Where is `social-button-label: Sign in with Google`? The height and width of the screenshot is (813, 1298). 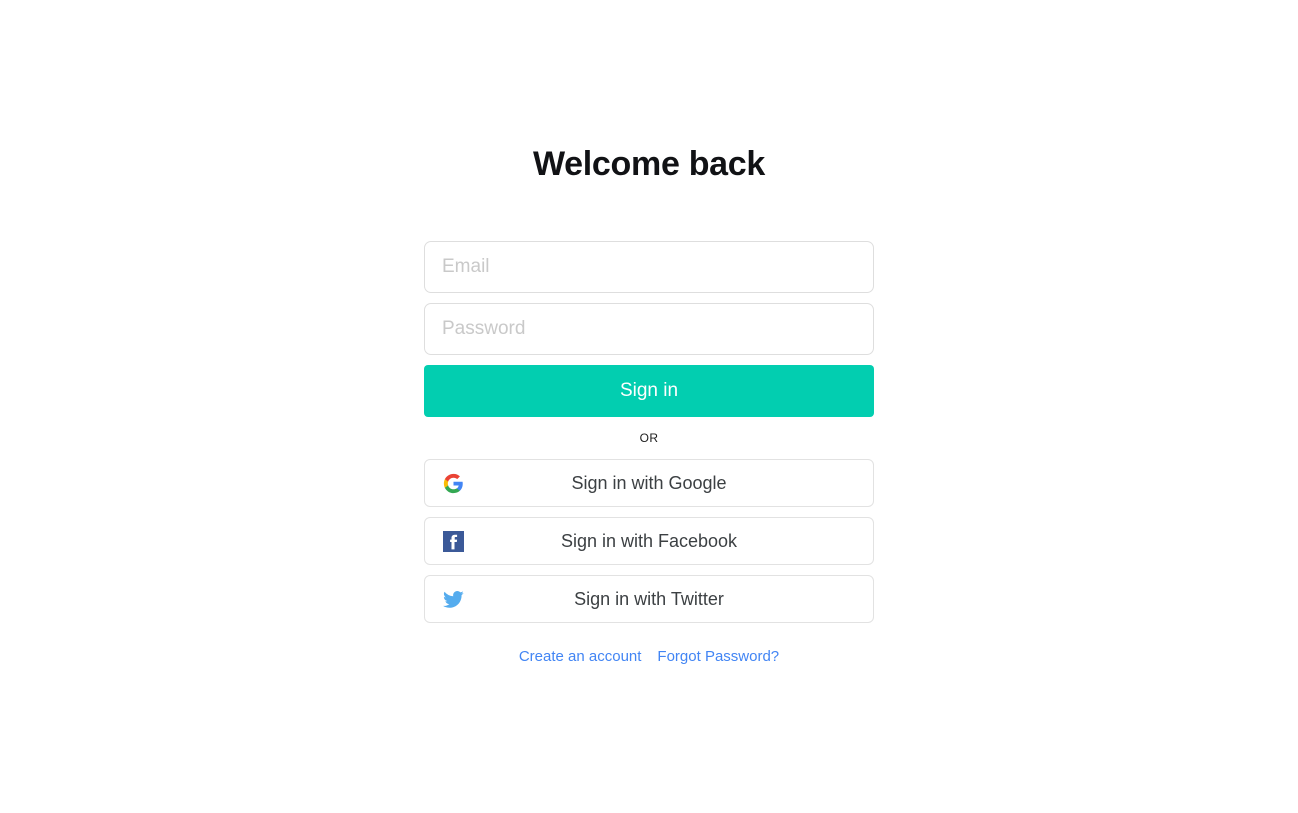
social-button-label: Sign in with Google is located at coordinates (649, 482).